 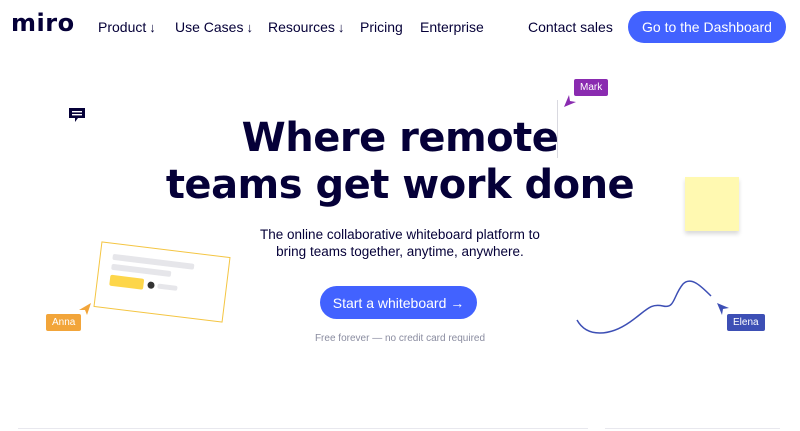 I want to click on nav-enterprise-label: Enterprise, so click(x=452, y=27).